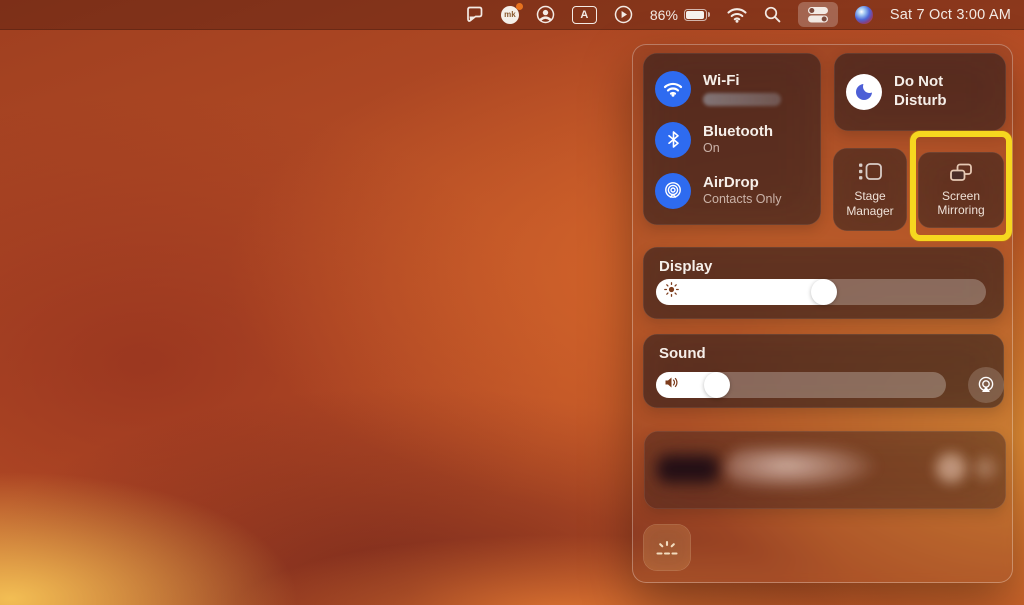 This screenshot has height=605, width=1024. What do you see at coordinates (663, 14) in the screenshot?
I see `battery-percent-label: 86%` at bounding box center [663, 14].